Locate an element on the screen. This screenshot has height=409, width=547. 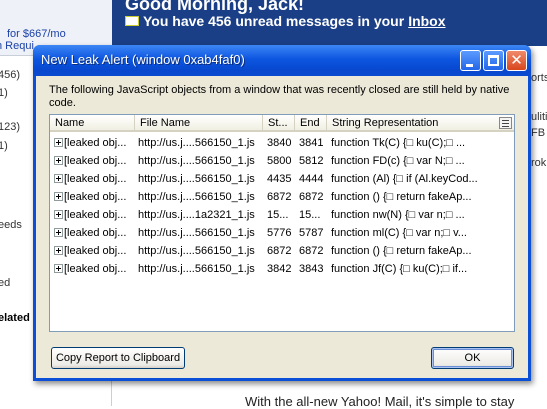
background-text: FB is located at coordinates (538, 133).